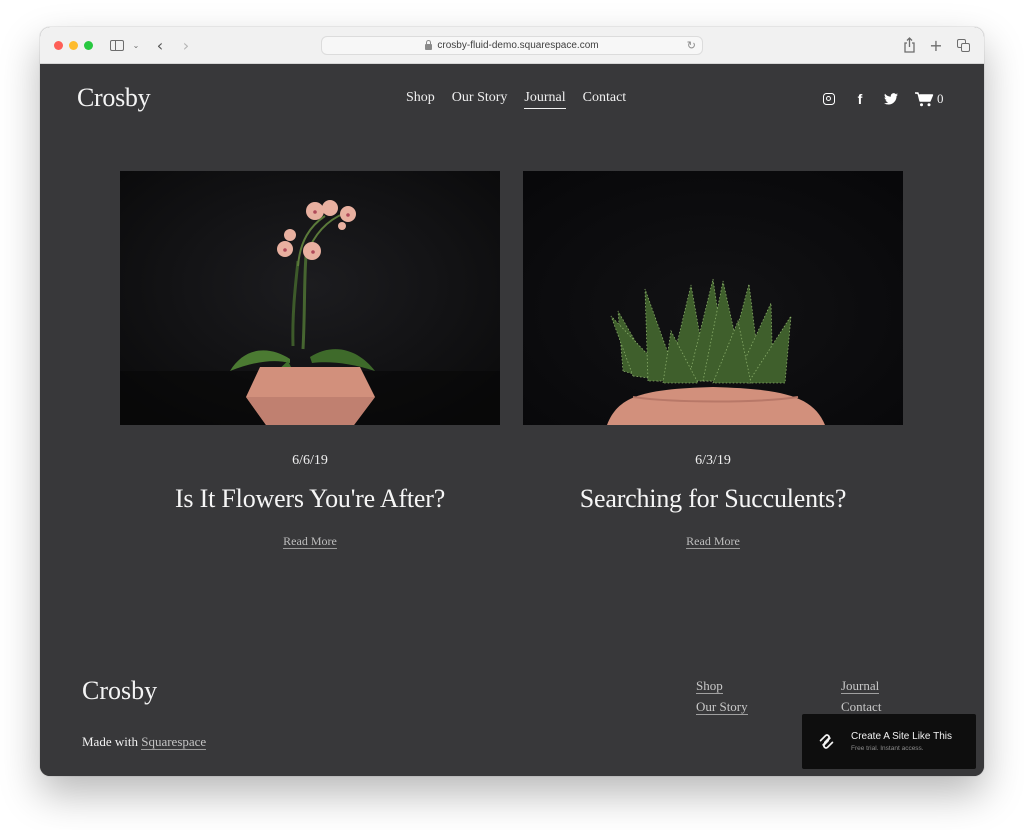  What do you see at coordinates (420, 99) in the screenshot?
I see `nav-shop: Shop` at bounding box center [420, 99].